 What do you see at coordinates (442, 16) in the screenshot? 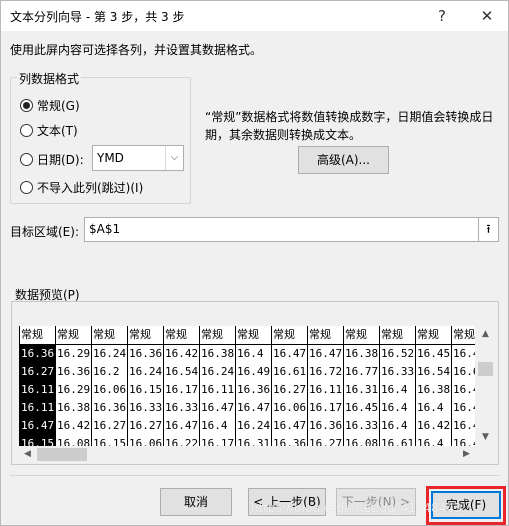
I see `help-icon: ?` at bounding box center [442, 16].